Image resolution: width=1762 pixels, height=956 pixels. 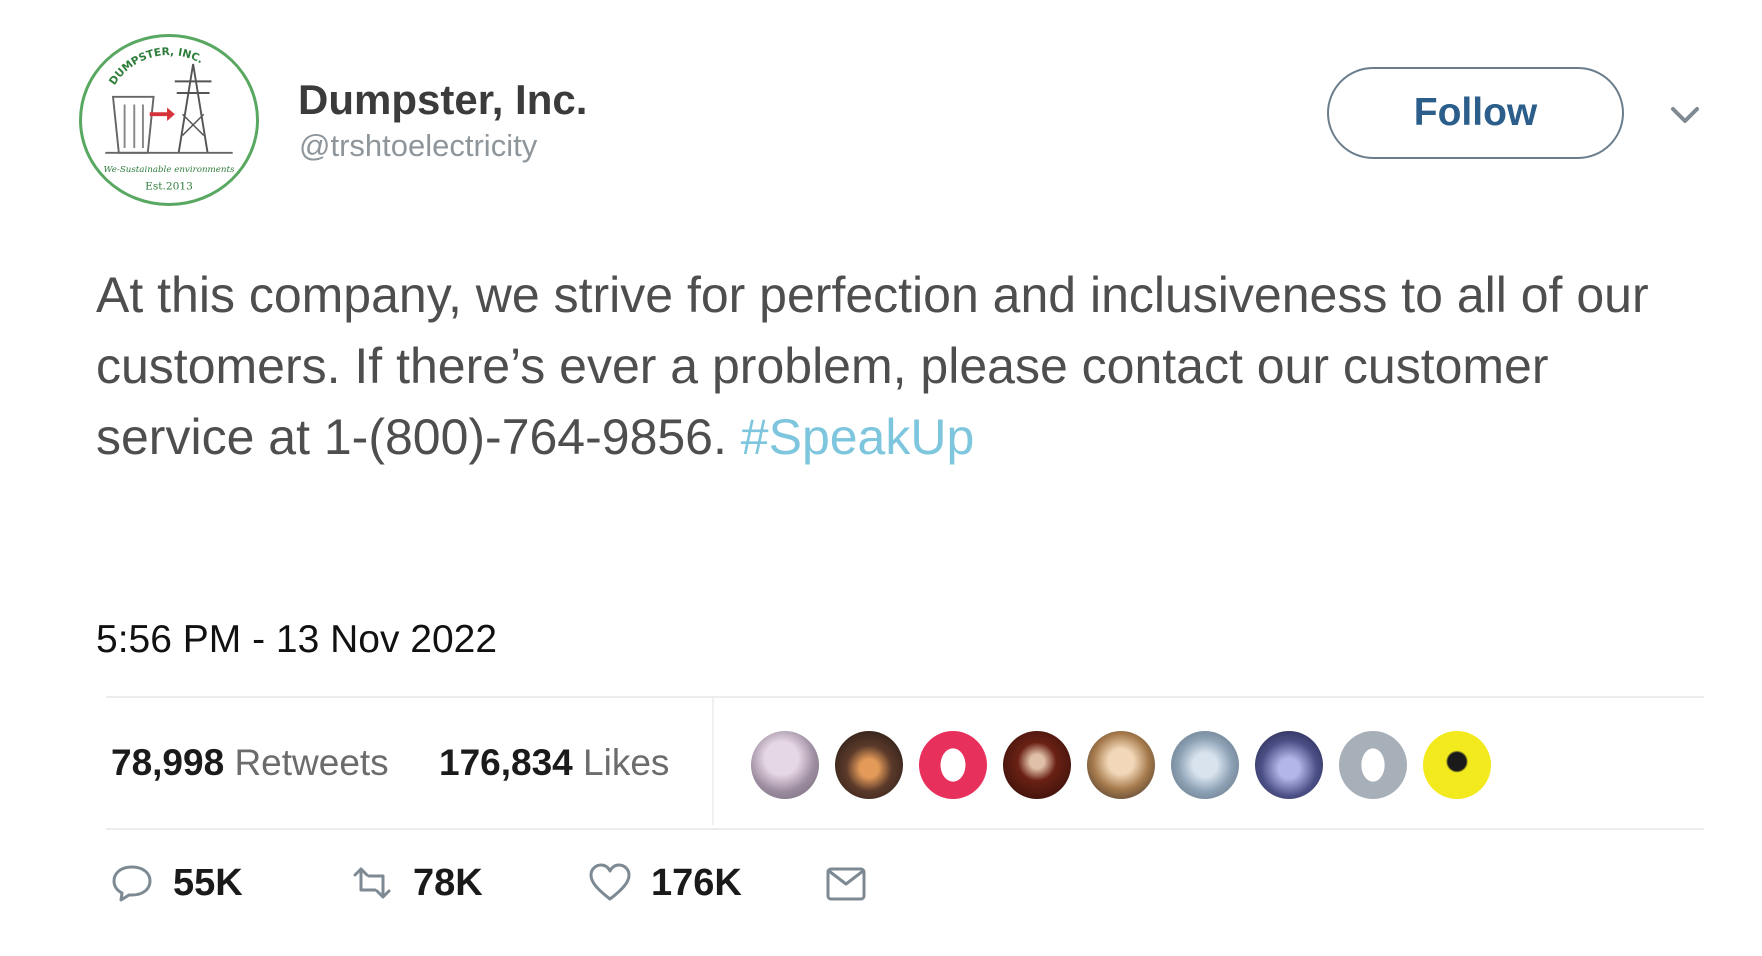 I want to click on reply-count: 55K, so click(x=208, y=882).